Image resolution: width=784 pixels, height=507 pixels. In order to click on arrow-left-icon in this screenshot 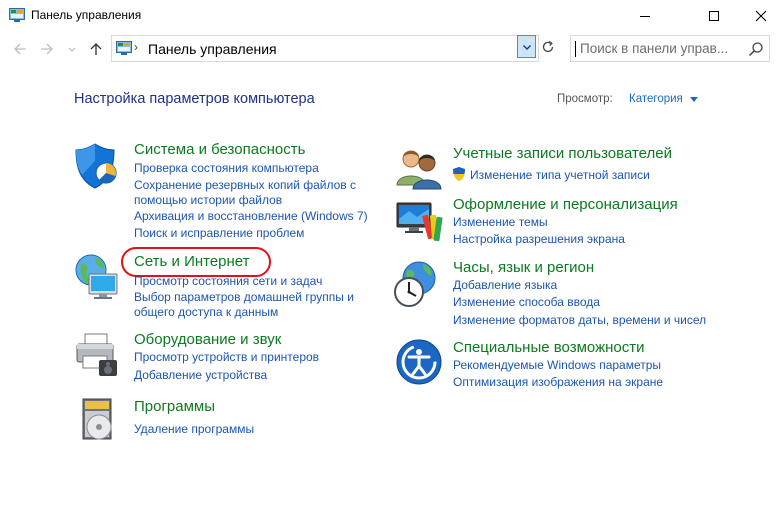, I will do `click(20, 49)`.